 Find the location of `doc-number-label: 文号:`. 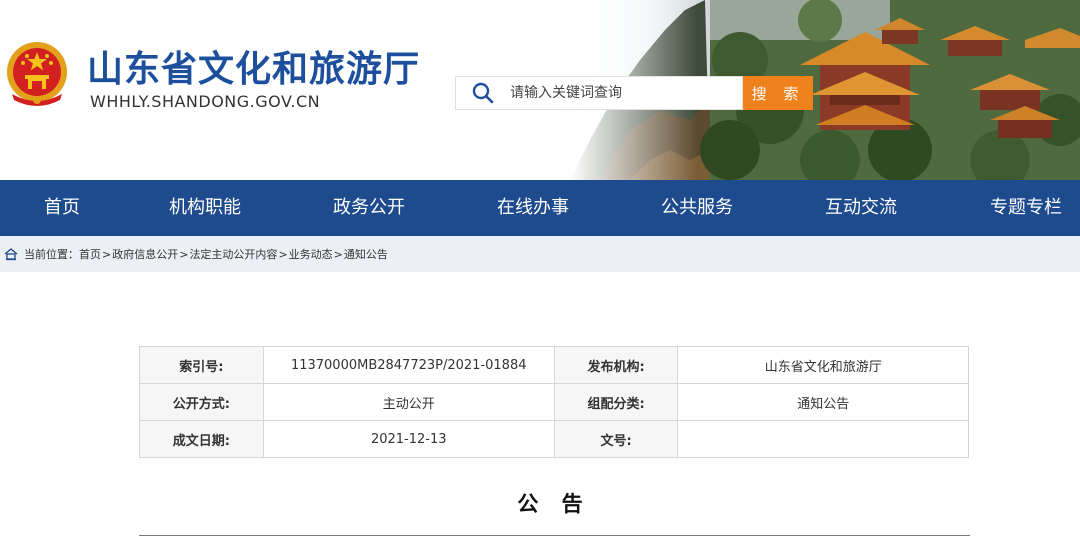

doc-number-label: 文号: is located at coordinates (616, 439).